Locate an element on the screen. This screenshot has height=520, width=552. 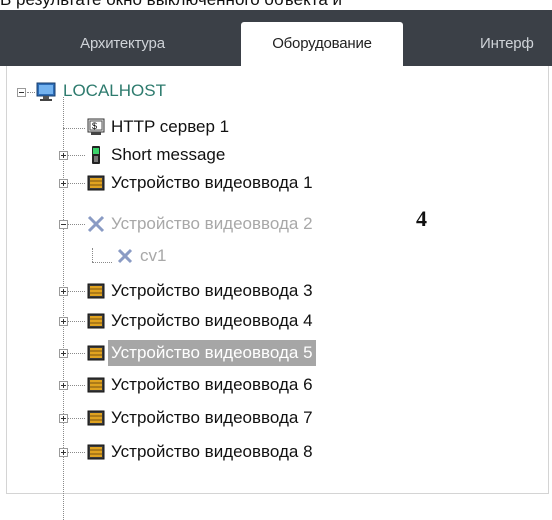
child-branch-line is located at coordinates (92, 255).